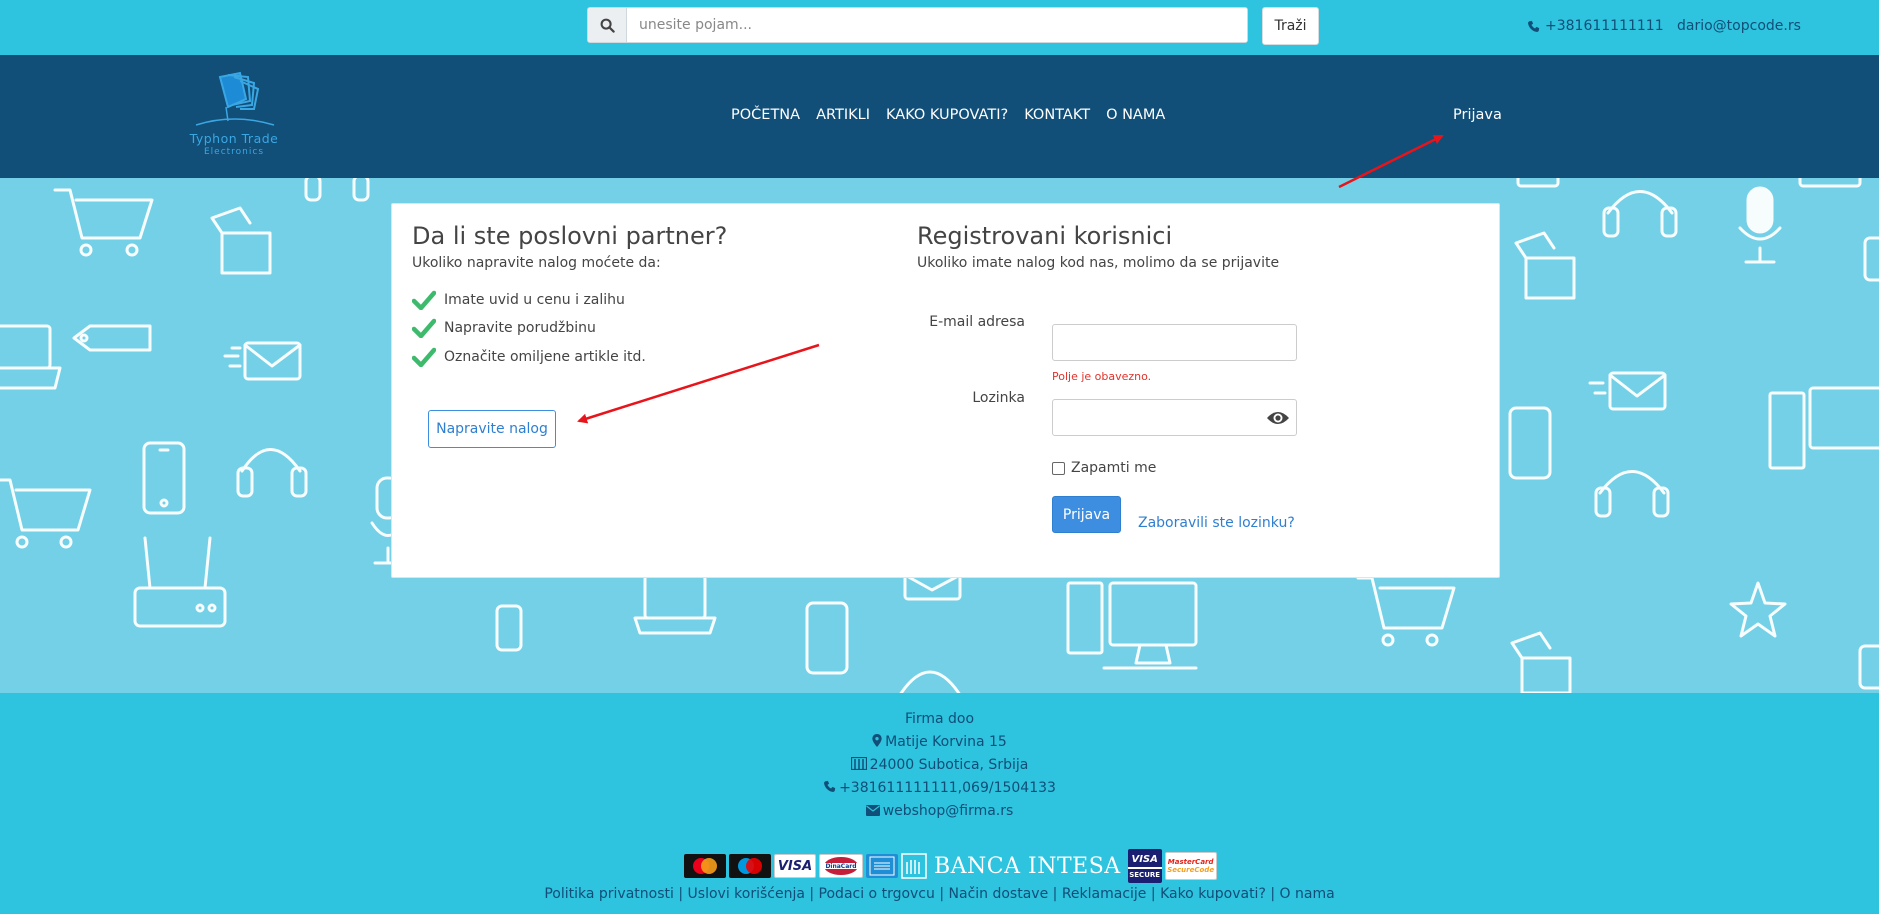  I want to click on benefit-text: Napravite porudžbinu, so click(520, 328).